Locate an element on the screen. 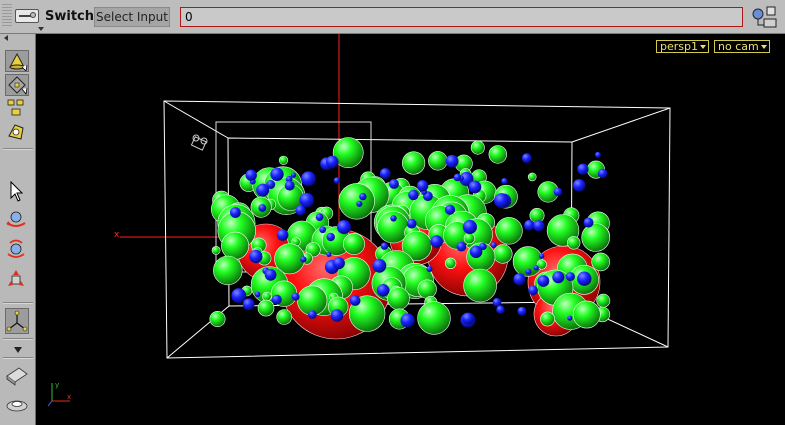 Image resolution: width=785 pixels, height=425 pixels. network-display-icon is located at coordinates (766, 17).